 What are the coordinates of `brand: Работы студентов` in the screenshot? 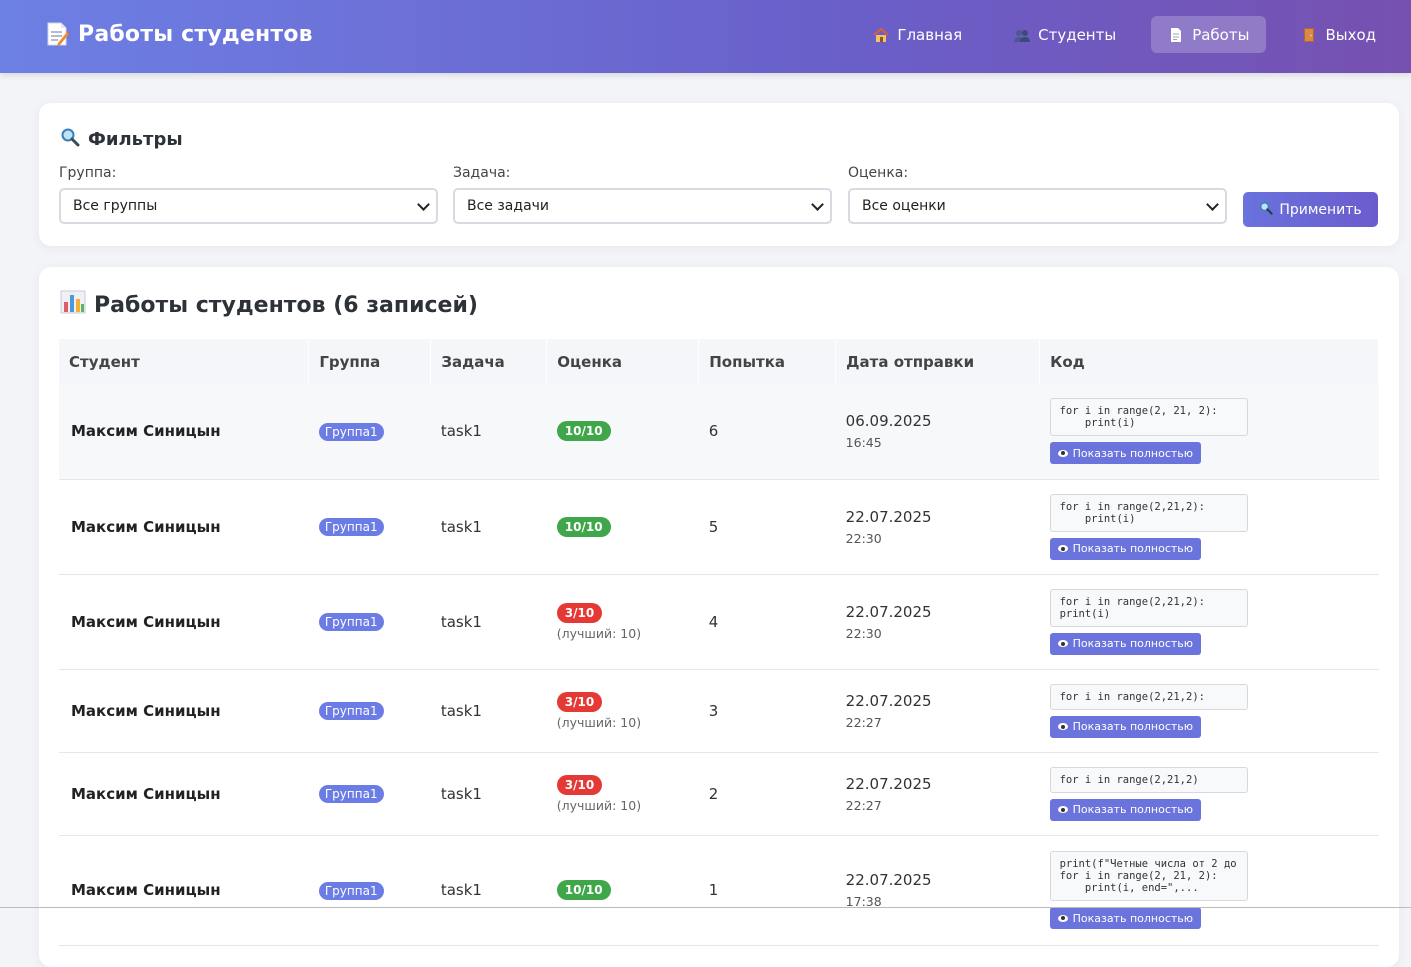 It's located at (179, 34).